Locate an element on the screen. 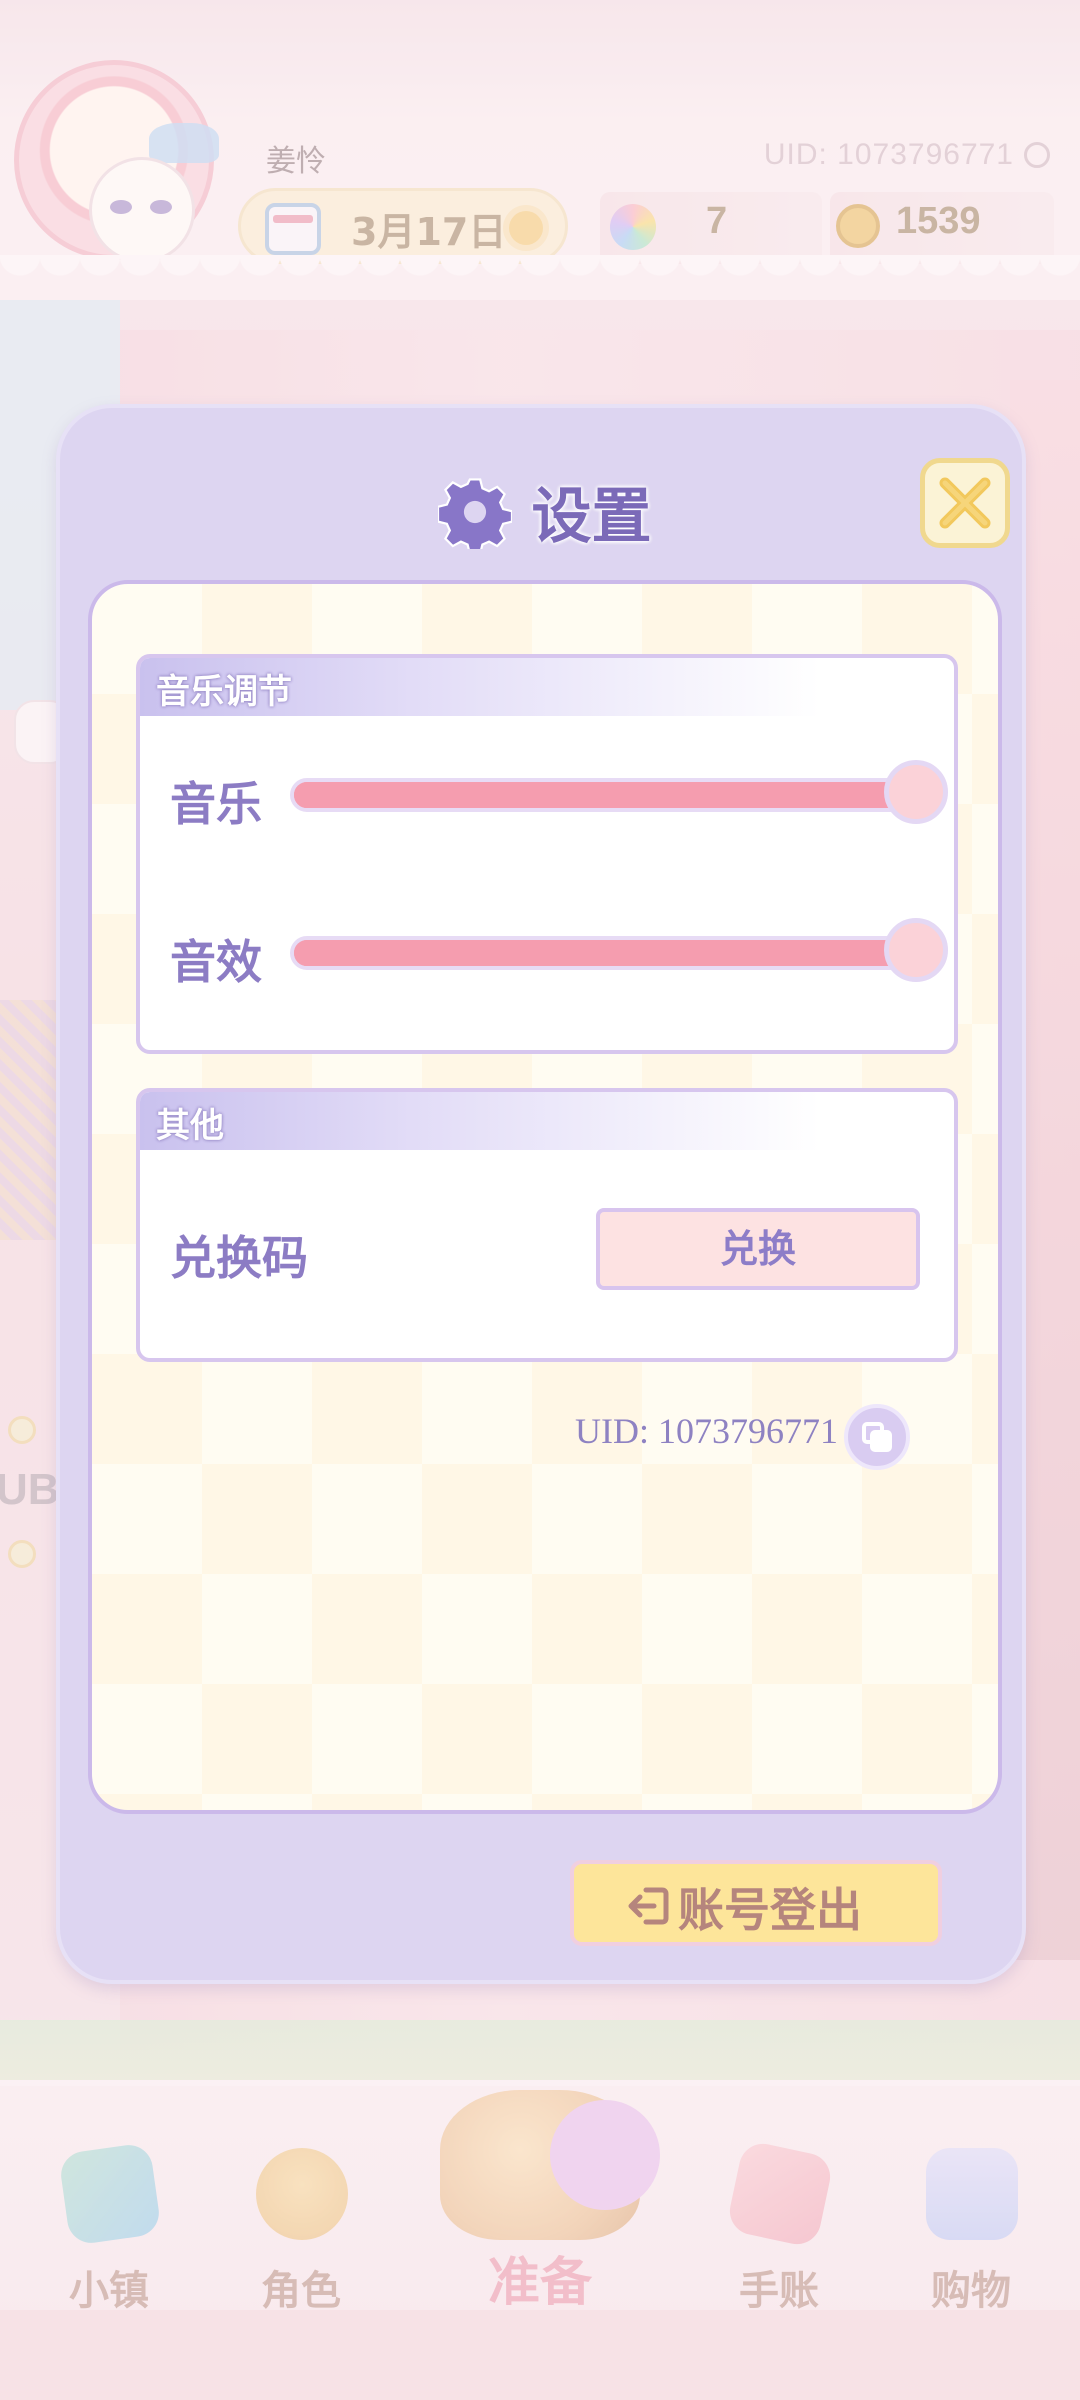 The height and width of the screenshot is (2400, 1080). copy-icon is located at coordinates (881, 1441).